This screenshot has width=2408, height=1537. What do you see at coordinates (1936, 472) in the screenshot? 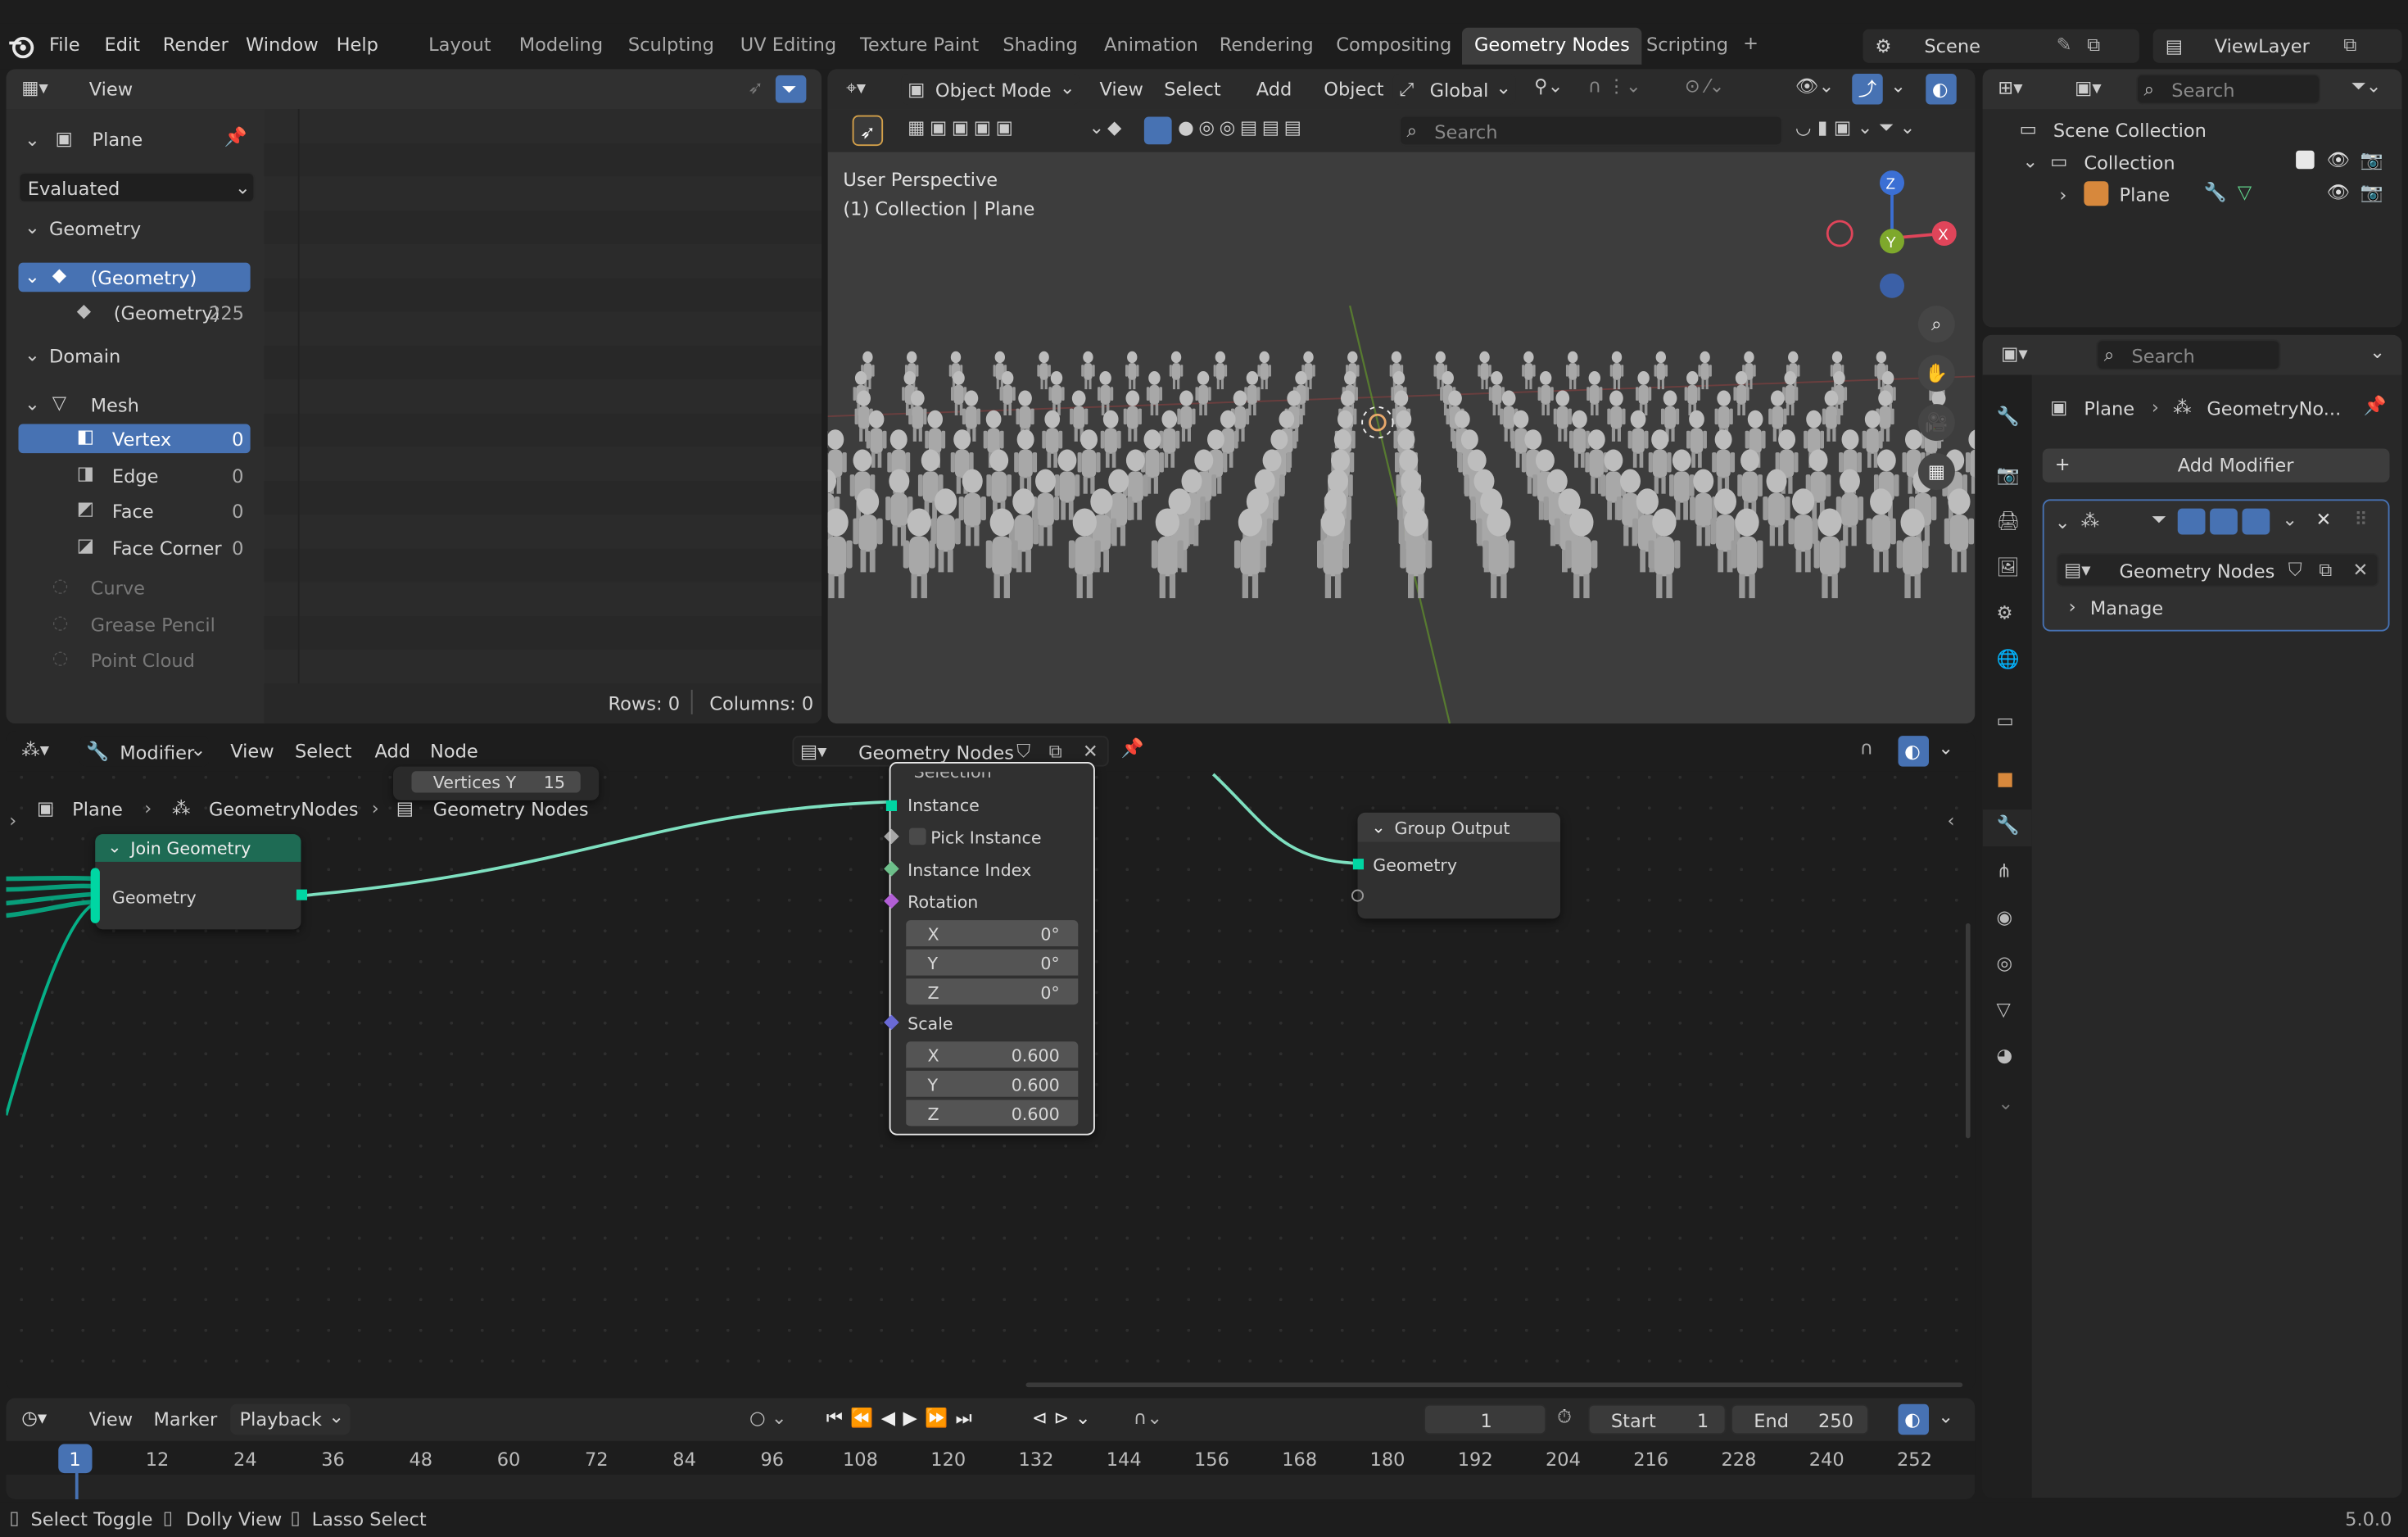
I see `grid-icon: ▦` at bounding box center [1936, 472].